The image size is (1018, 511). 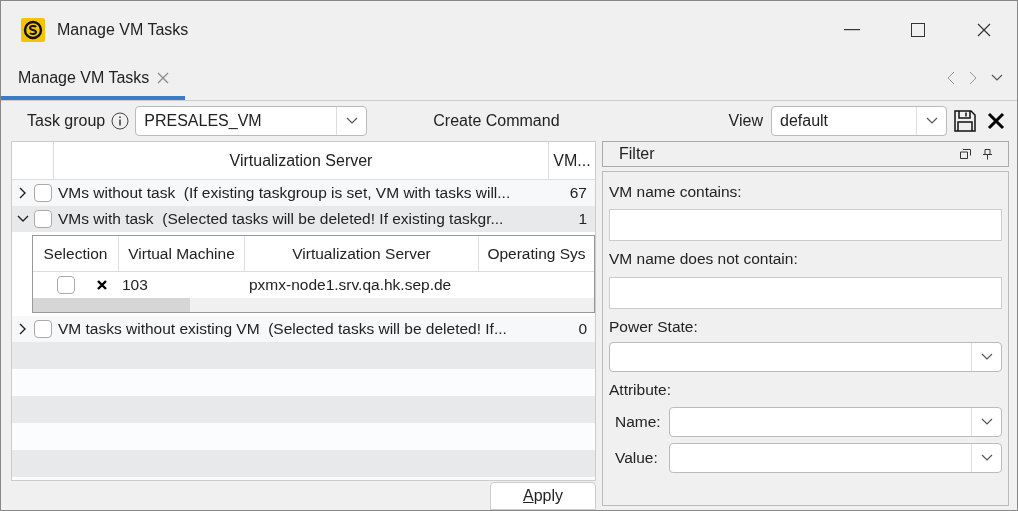 I want to click on field-label: Name:, so click(x=638, y=422).